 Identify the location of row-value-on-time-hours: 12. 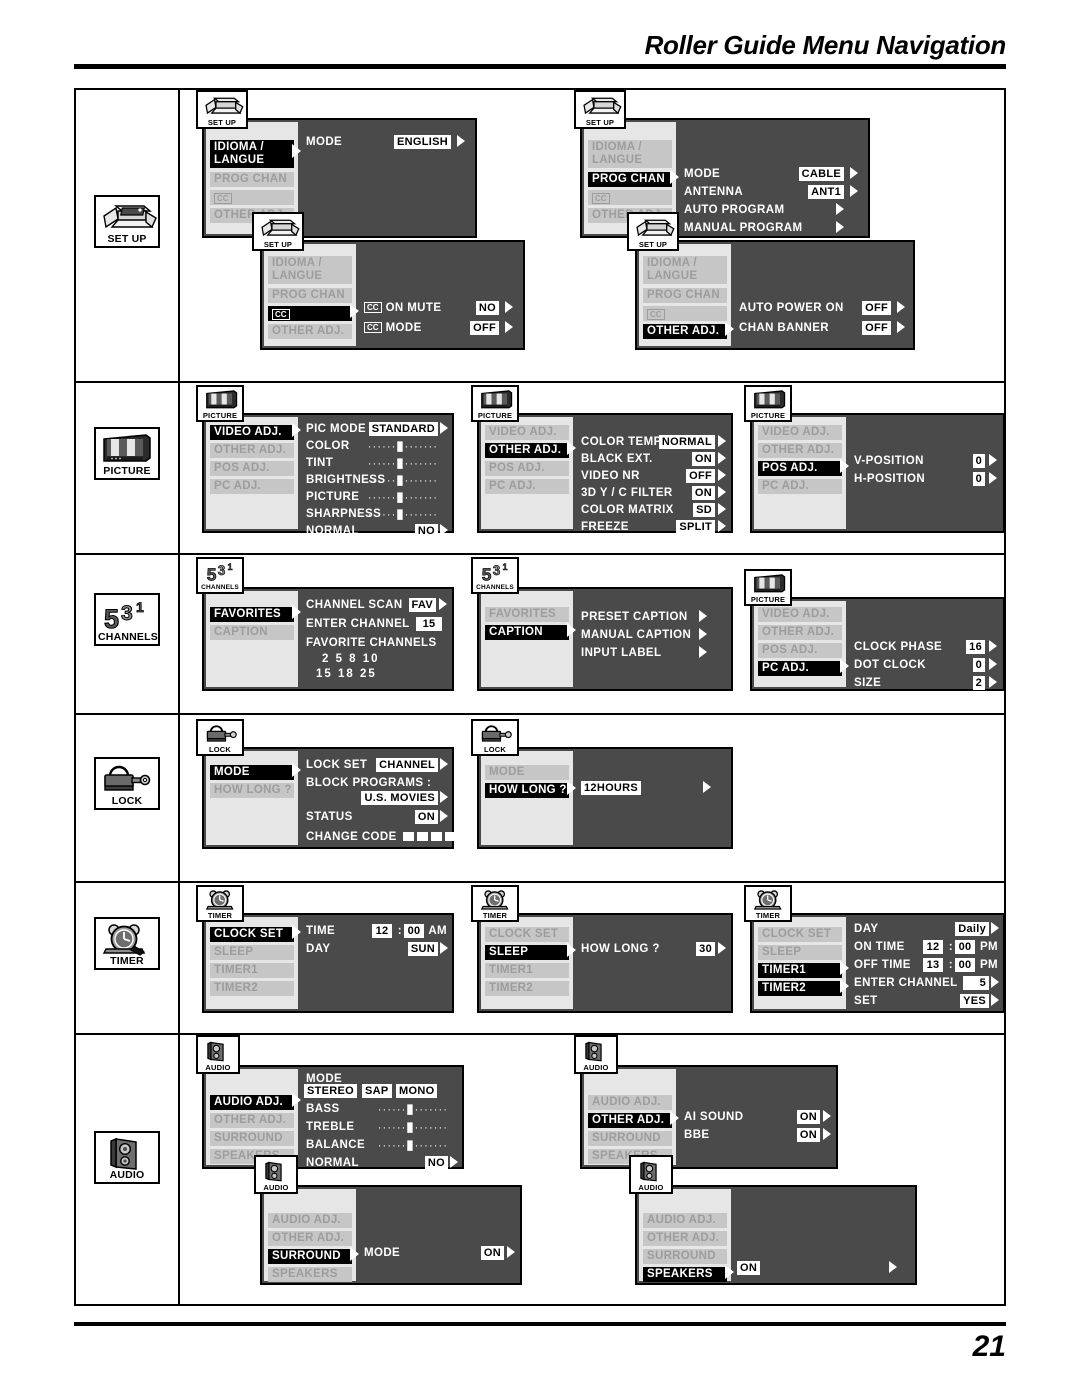
(933, 947).